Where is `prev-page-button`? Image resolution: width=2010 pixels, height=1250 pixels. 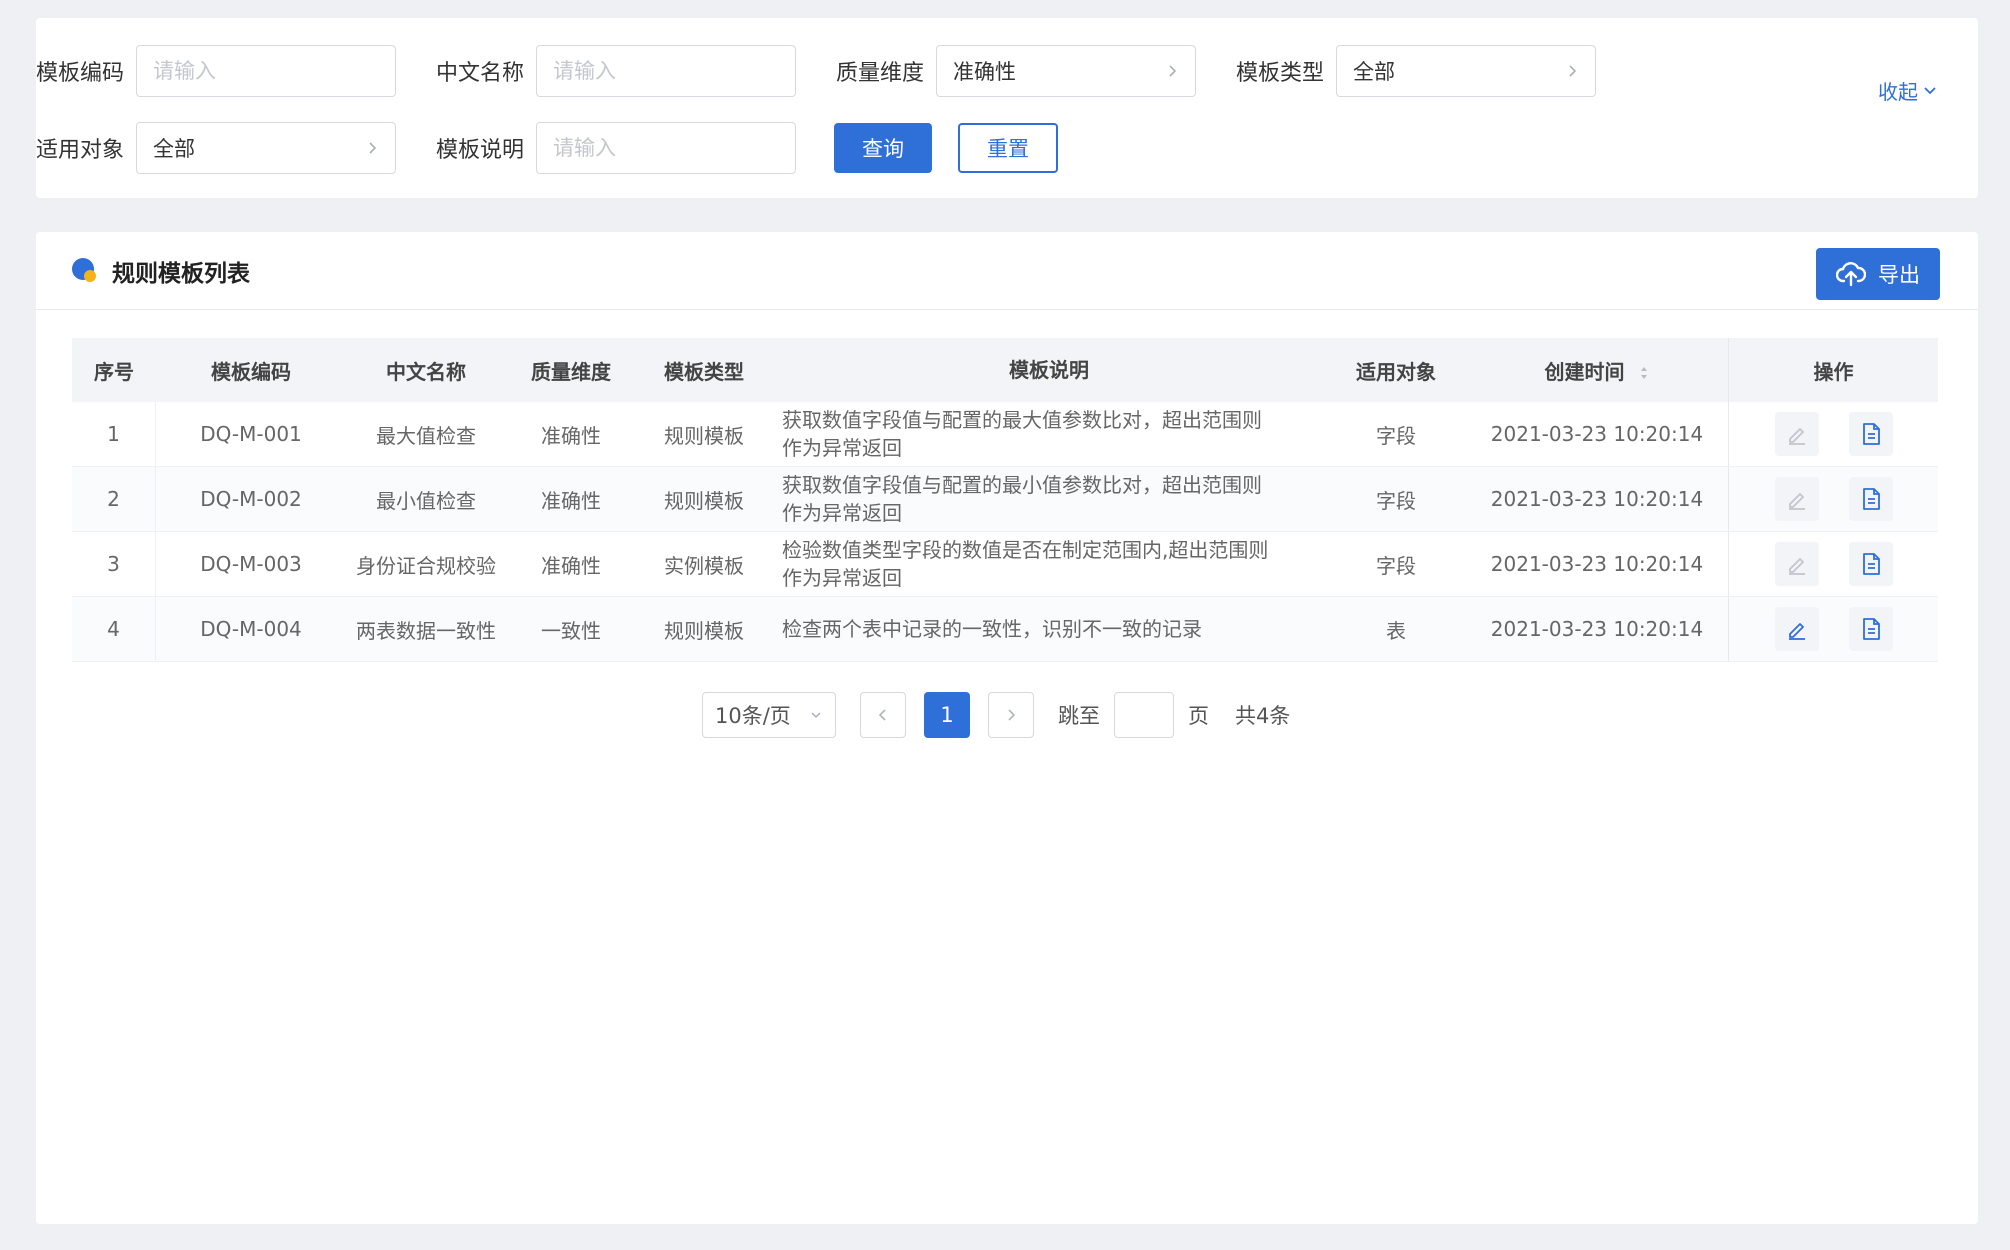
prev-page-button is located at coordinates (883, 715).